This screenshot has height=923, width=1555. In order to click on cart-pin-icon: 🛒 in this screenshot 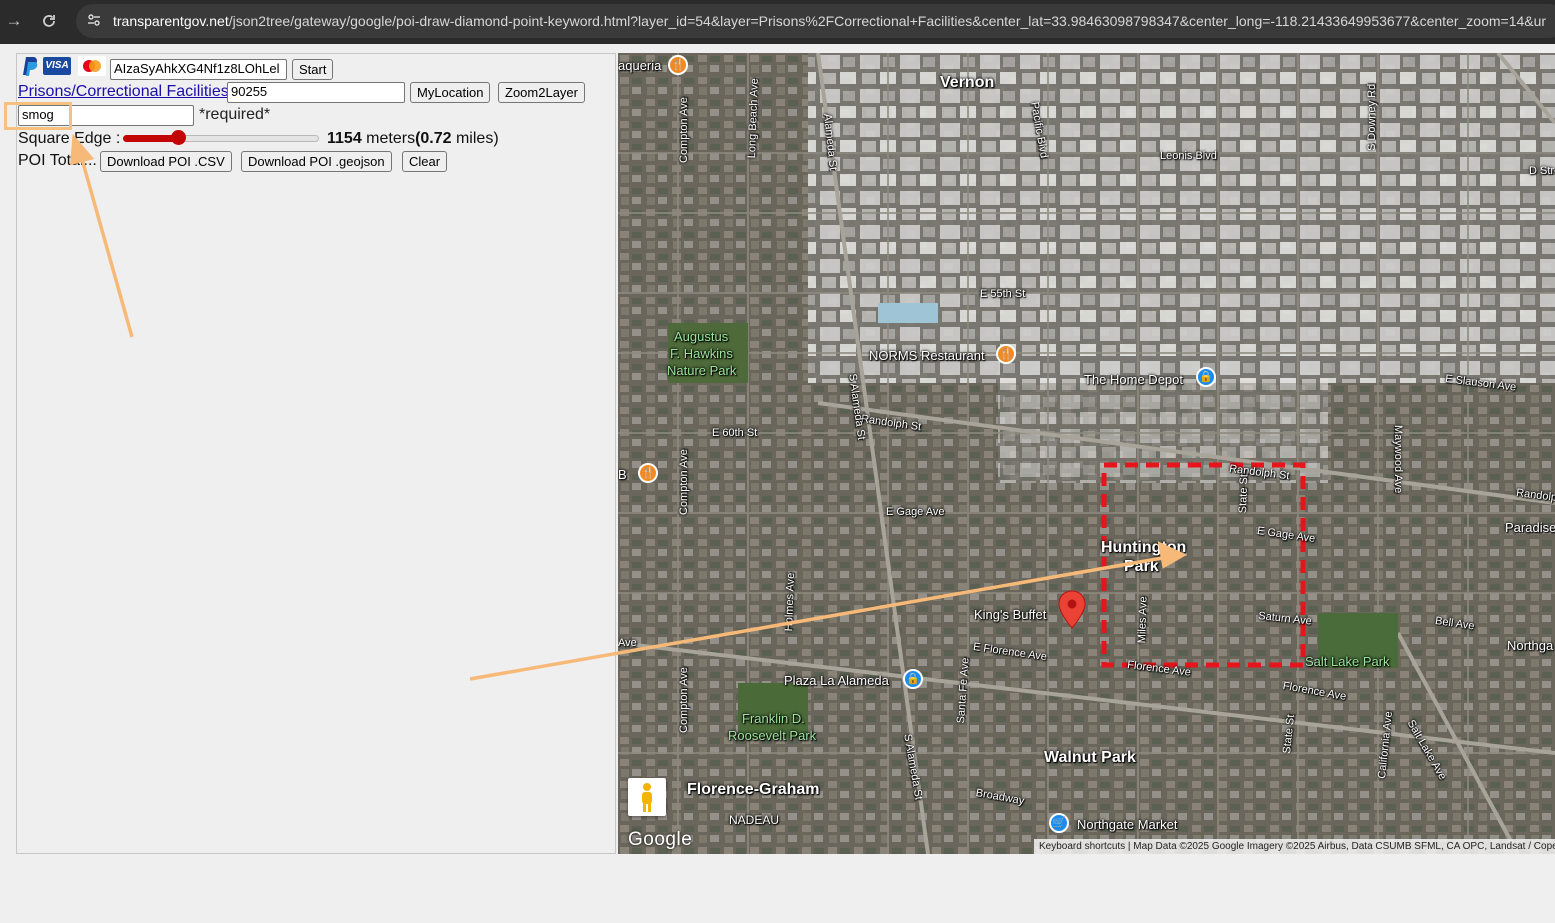, I will do `click(1059, 823)`.